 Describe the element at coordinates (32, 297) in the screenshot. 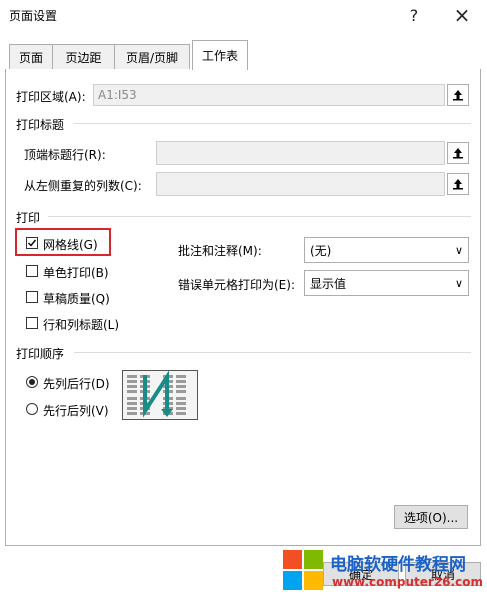

I see `draft-checkbox` at that location.